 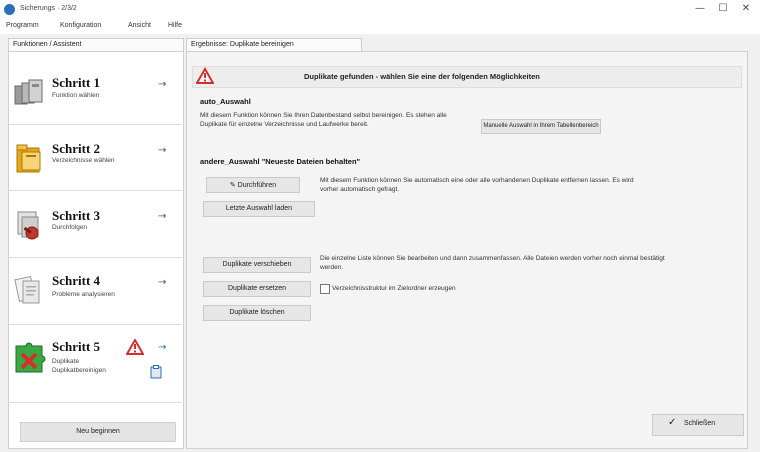 What do you see at coordinates (746, 9) in the screenshot?
I see `close-button: ✕` at bounding box center [746, 9].